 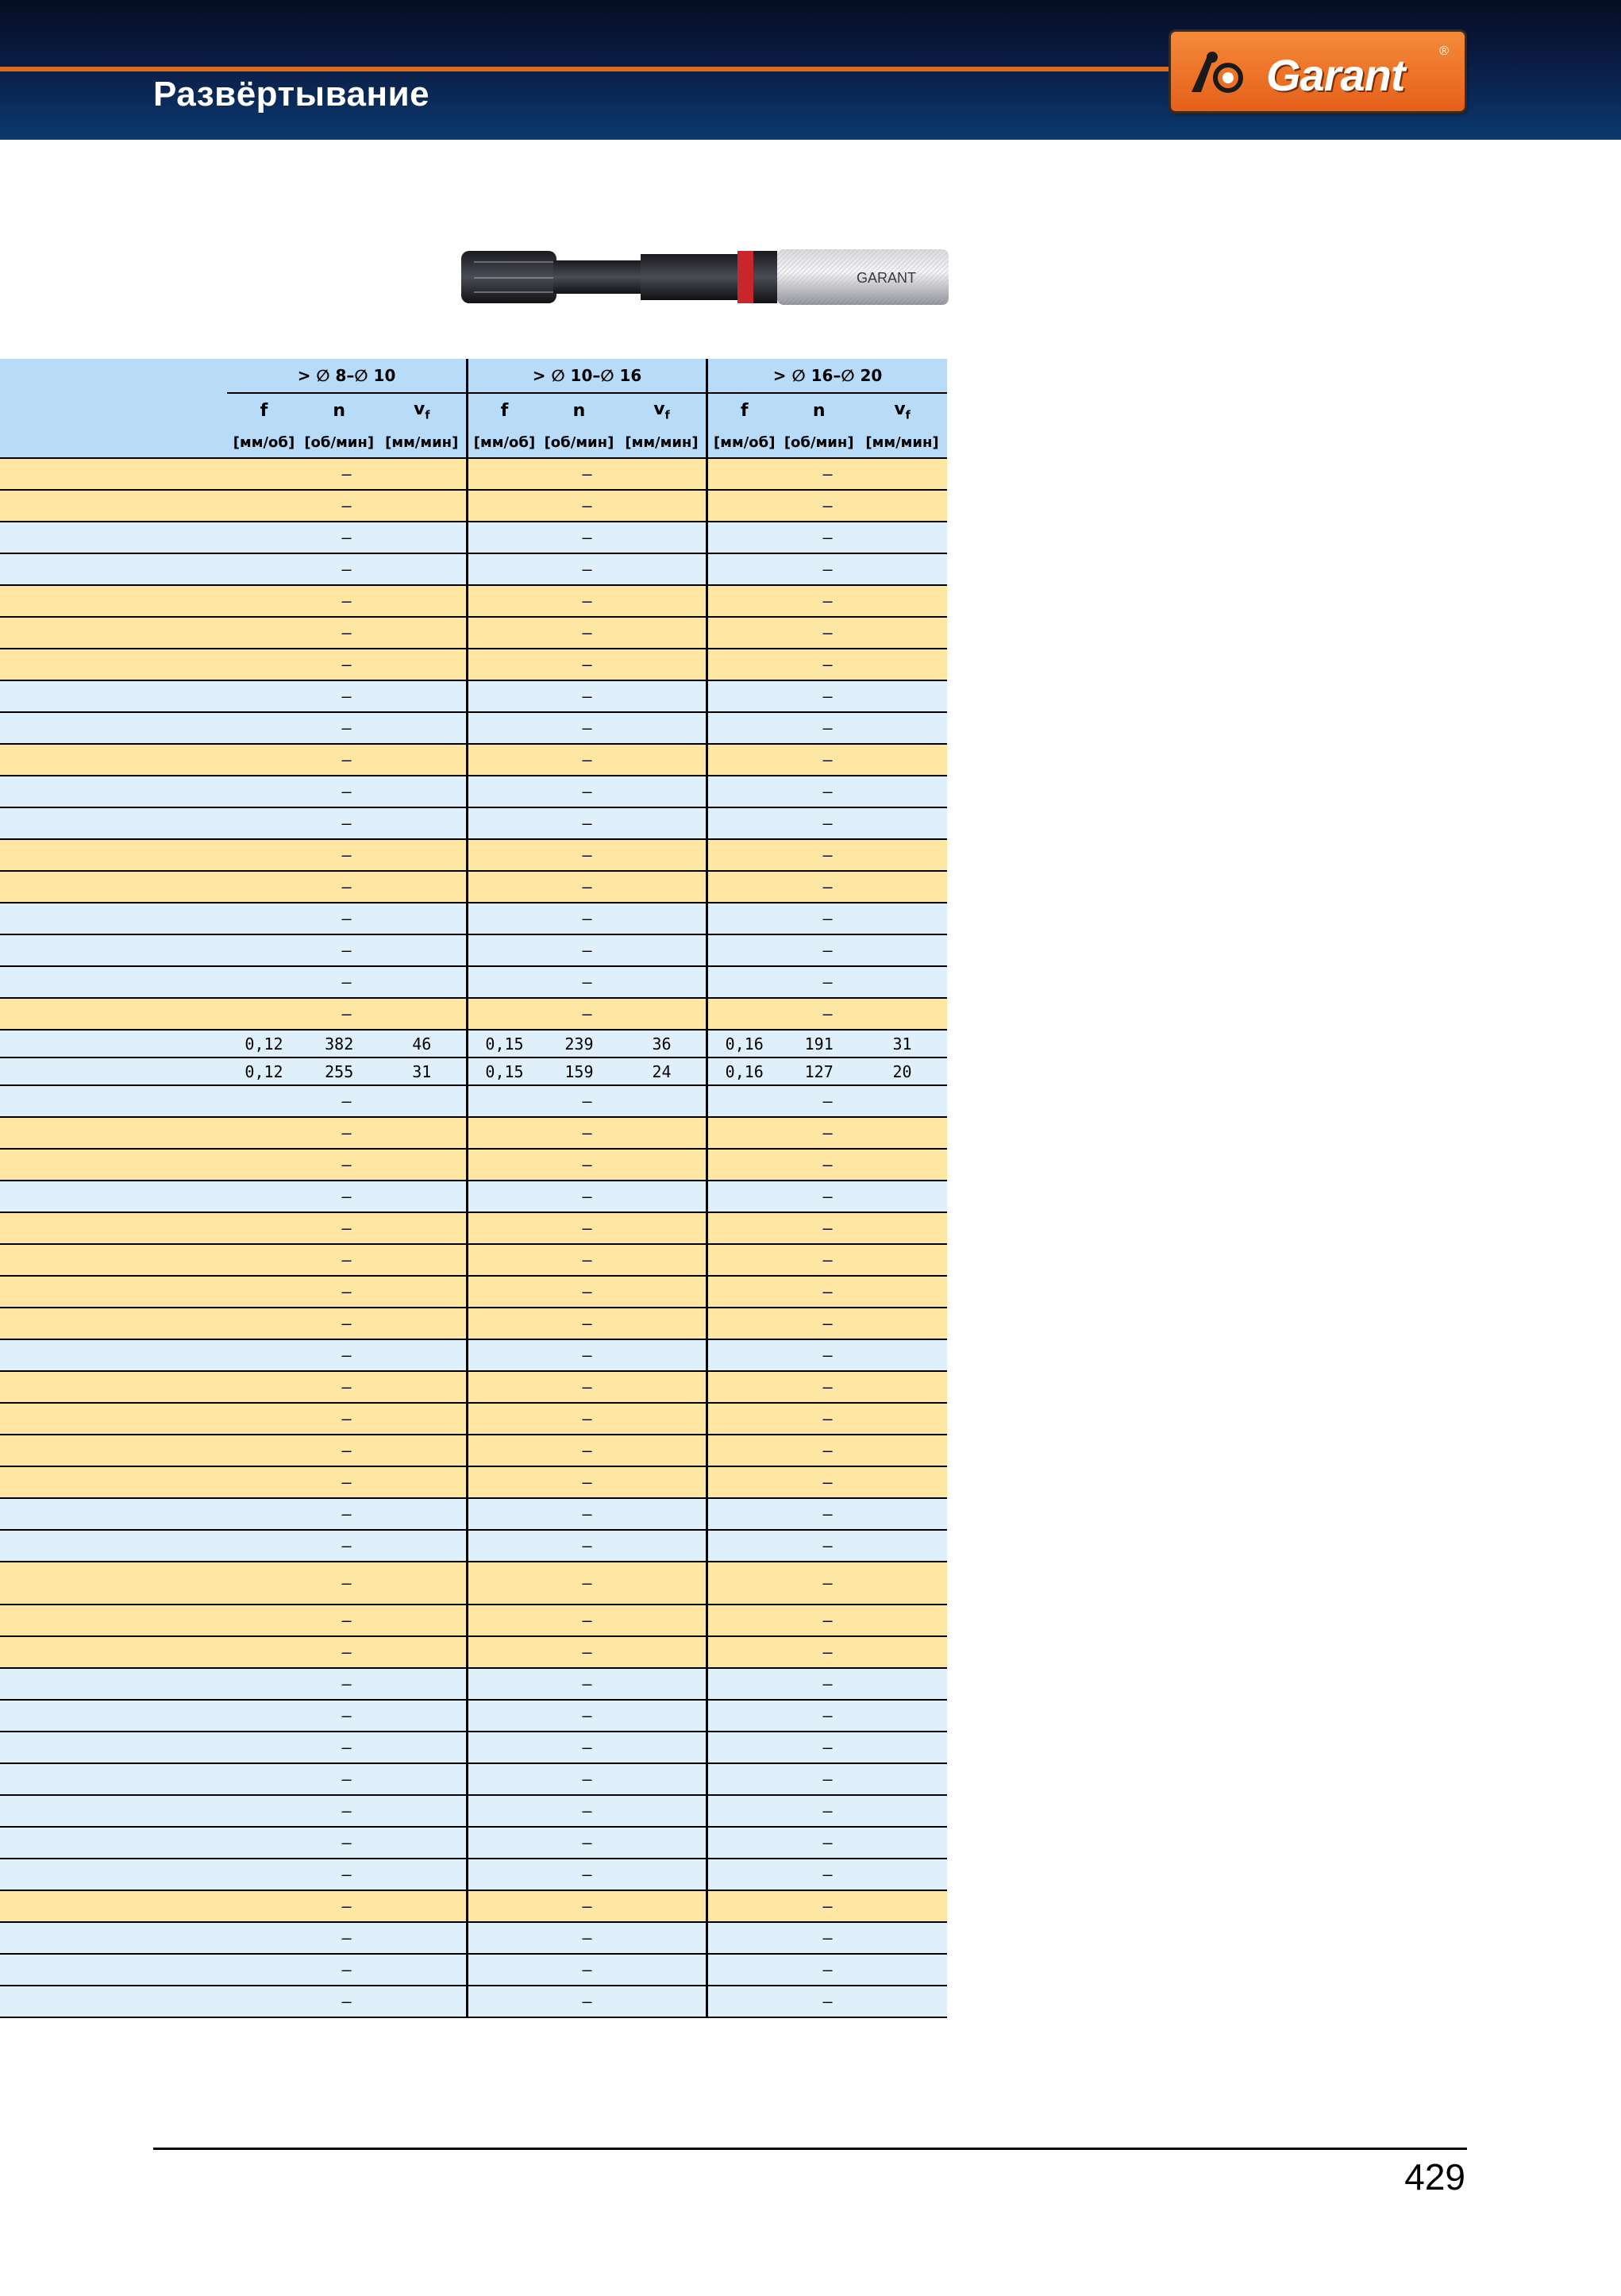 What do you see at coordinates (473, 1071) in the screenshot?
I see `table-row: 0,12 255 31 0,15 159 24 0,16 127 20` at bounding box center [473, 1071].